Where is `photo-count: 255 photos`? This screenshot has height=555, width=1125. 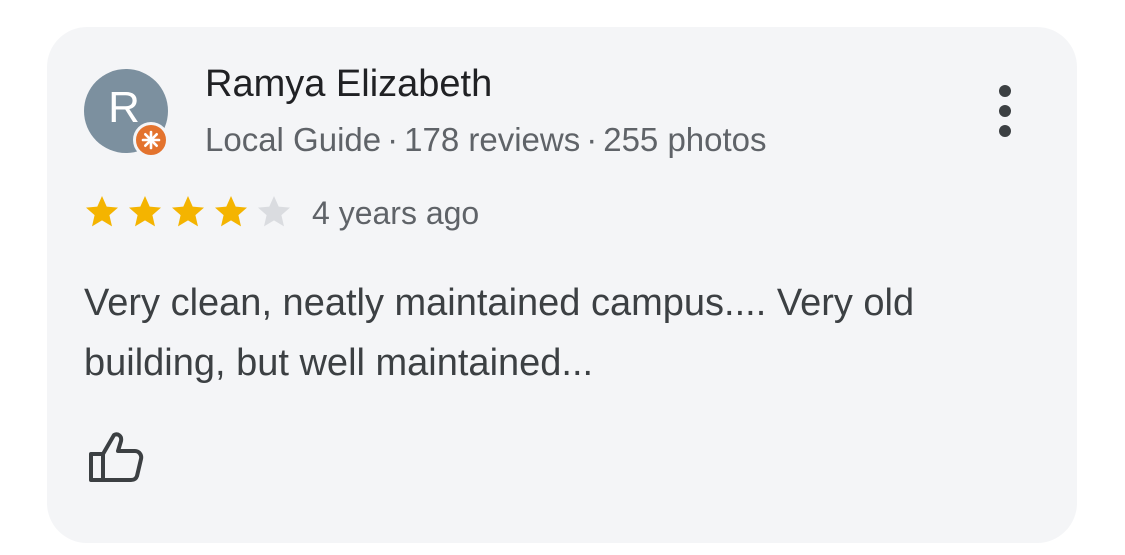 photo-count: 255 photos is located at coordinates (685, 139).